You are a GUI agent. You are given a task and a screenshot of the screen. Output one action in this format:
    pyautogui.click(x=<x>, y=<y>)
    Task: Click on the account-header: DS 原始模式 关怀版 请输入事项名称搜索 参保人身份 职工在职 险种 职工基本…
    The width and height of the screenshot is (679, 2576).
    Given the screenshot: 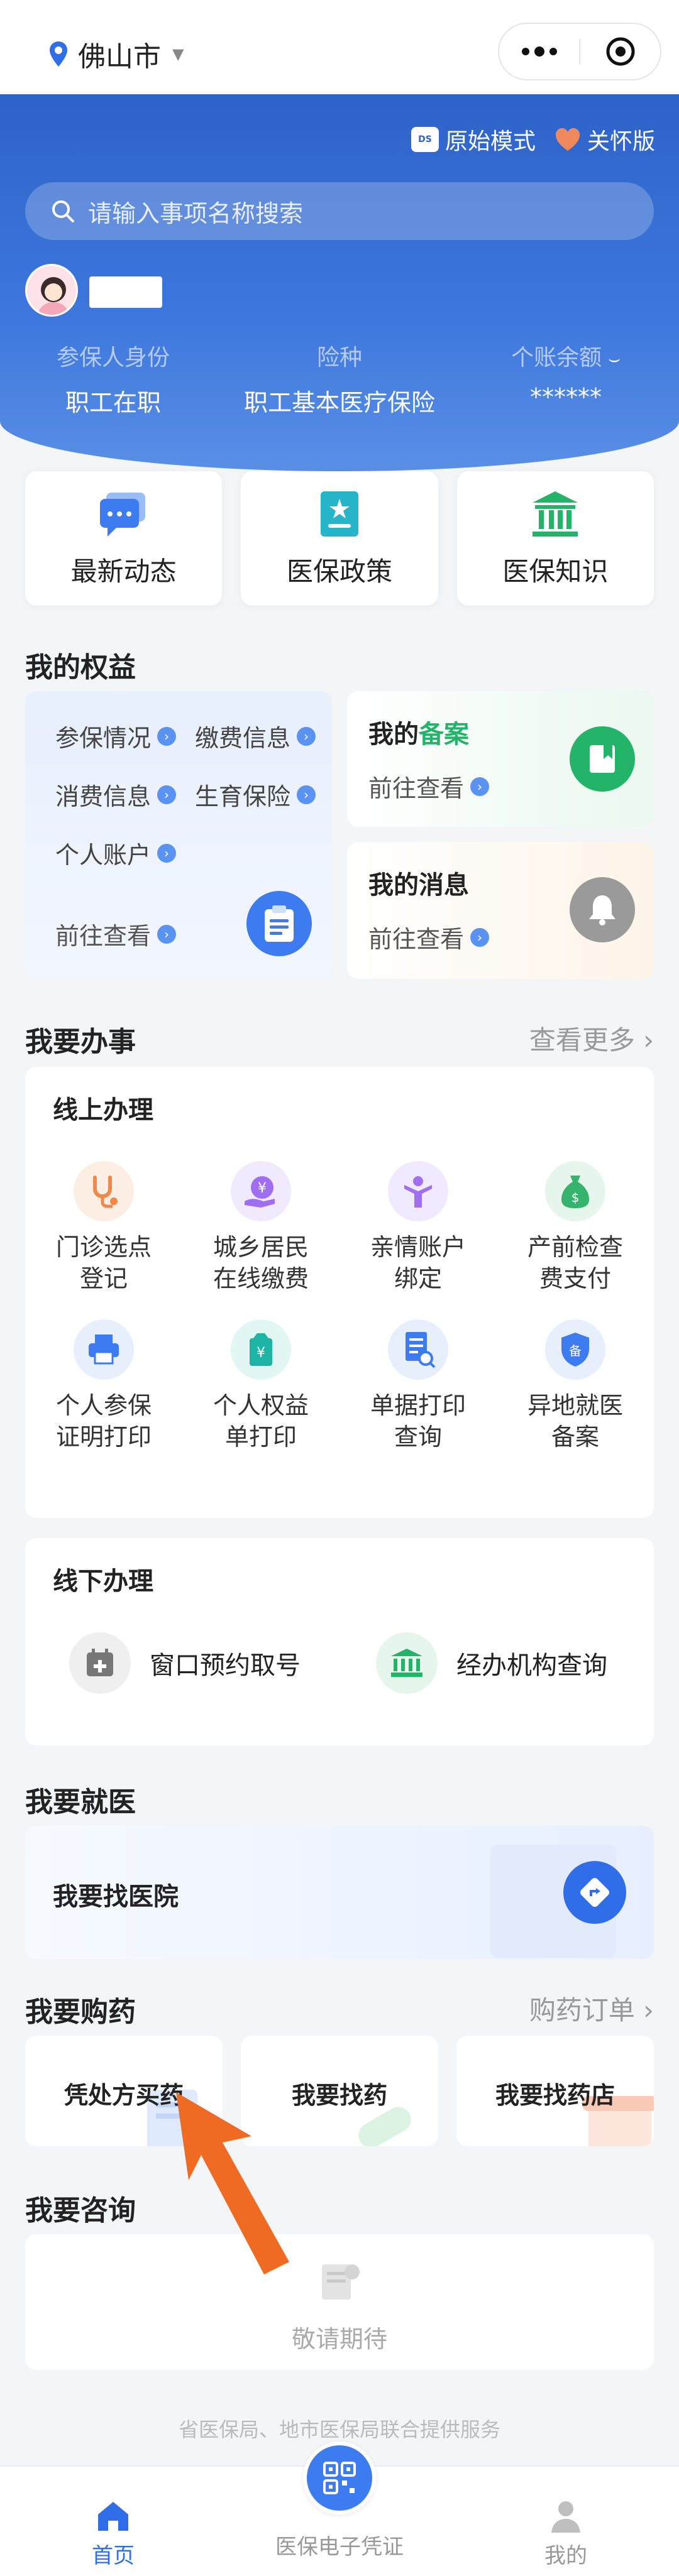 What is the action you would take?
    pyautogui.click(x=339, y=282)
    